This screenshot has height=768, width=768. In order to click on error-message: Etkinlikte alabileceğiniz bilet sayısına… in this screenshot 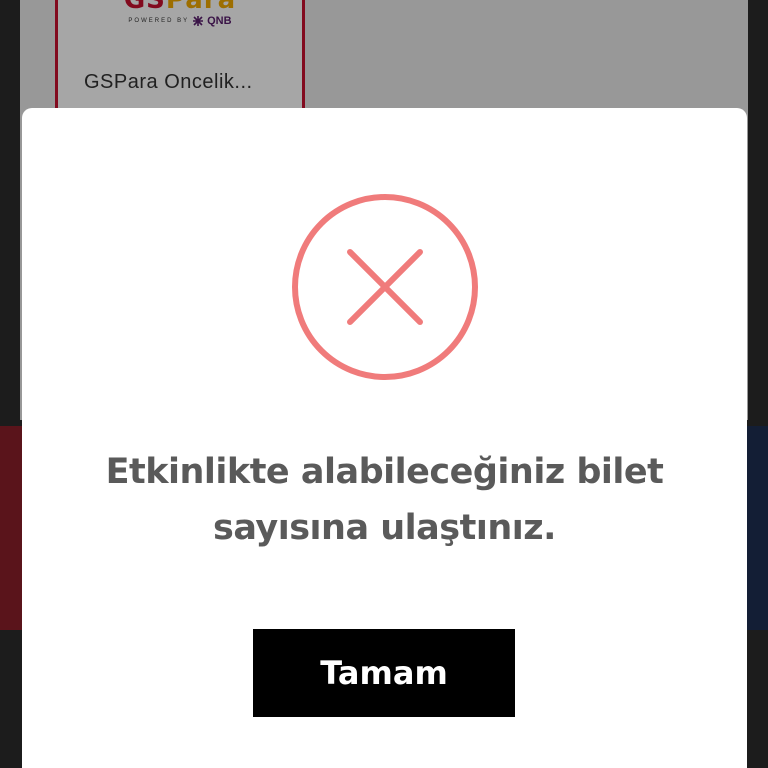, I will do `click(384, 500)`.